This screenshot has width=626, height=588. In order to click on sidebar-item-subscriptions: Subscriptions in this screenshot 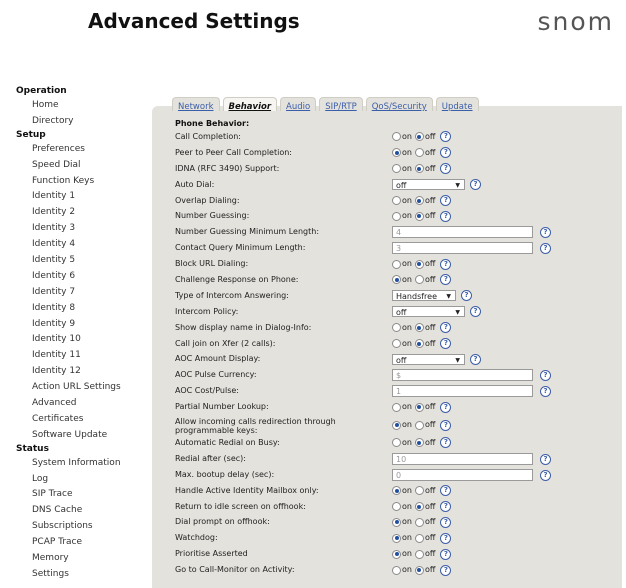, I will do `click(82, 527)`.